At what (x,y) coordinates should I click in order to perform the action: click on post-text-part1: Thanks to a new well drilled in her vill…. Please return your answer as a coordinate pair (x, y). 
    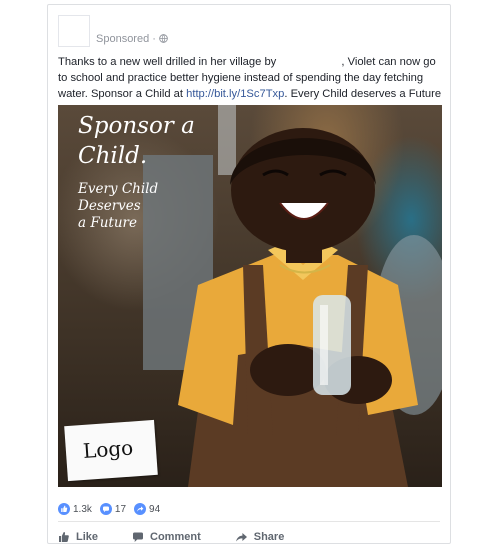
    Looking at the image, I should click on (167, 62).